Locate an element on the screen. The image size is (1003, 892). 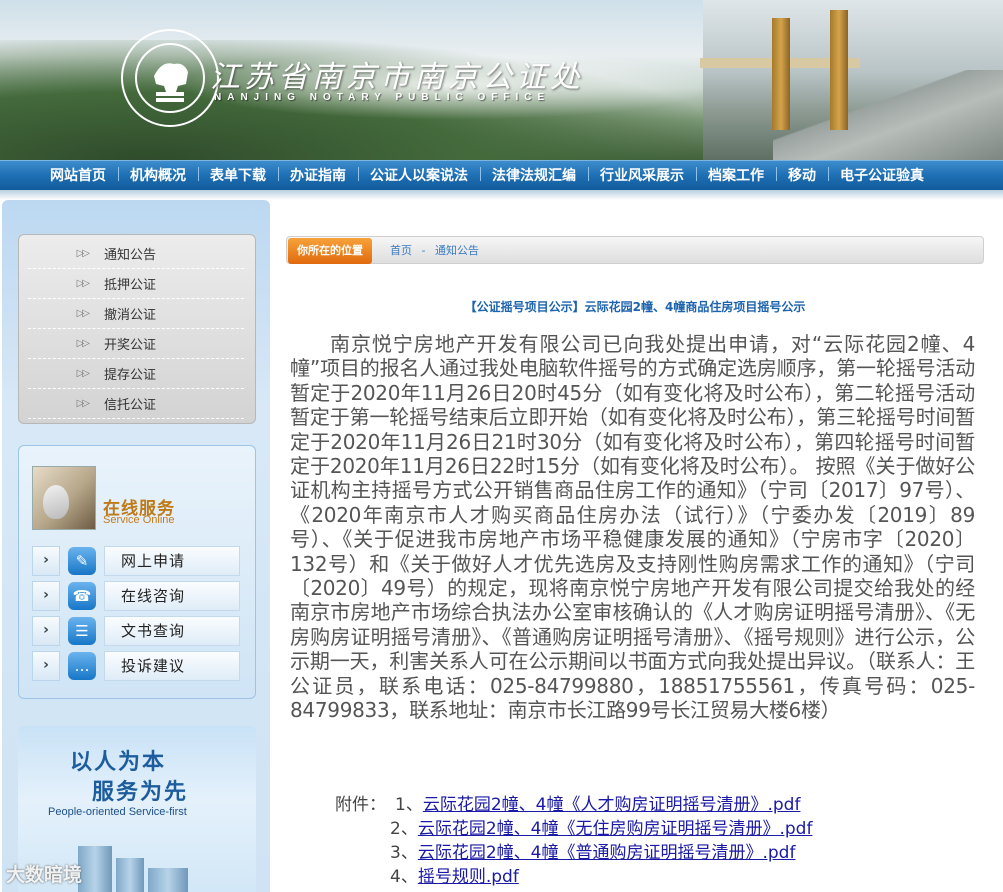
notary-emblem-icon is located at coordinates (170, 78).